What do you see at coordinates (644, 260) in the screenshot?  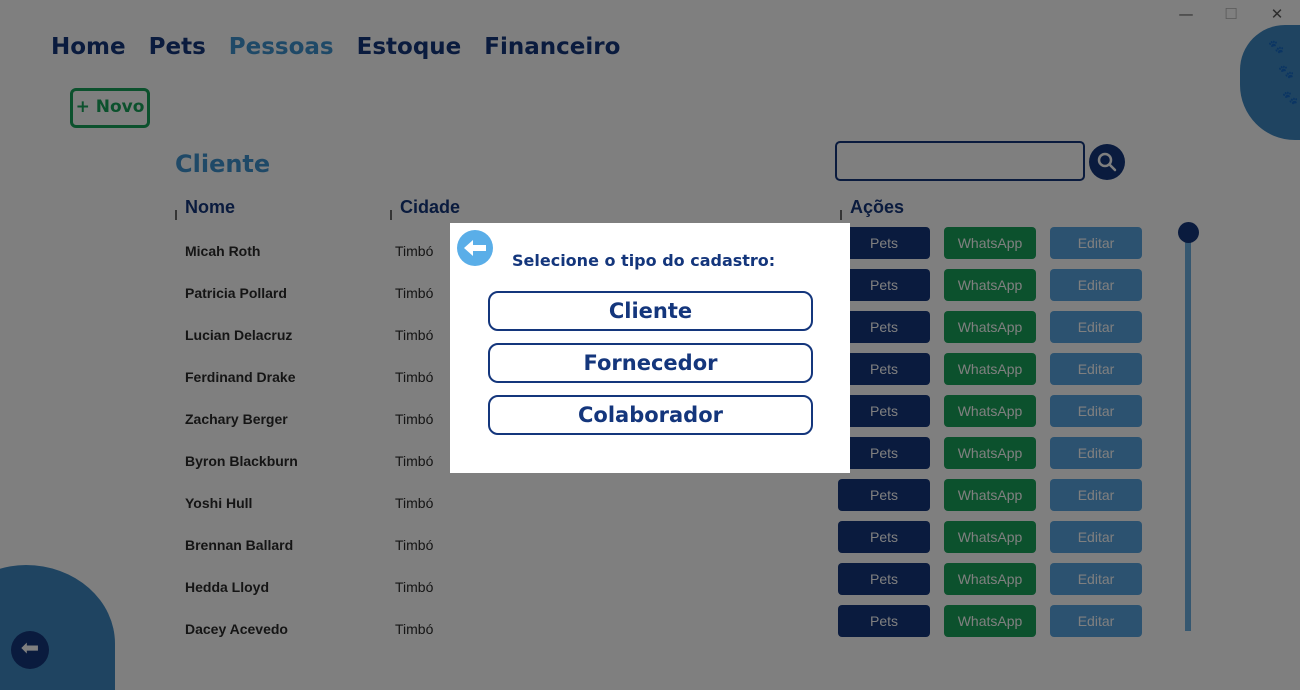 I see `dialog-title: Selecione o tipo do cadastro:` at bounding box center [644, 260].